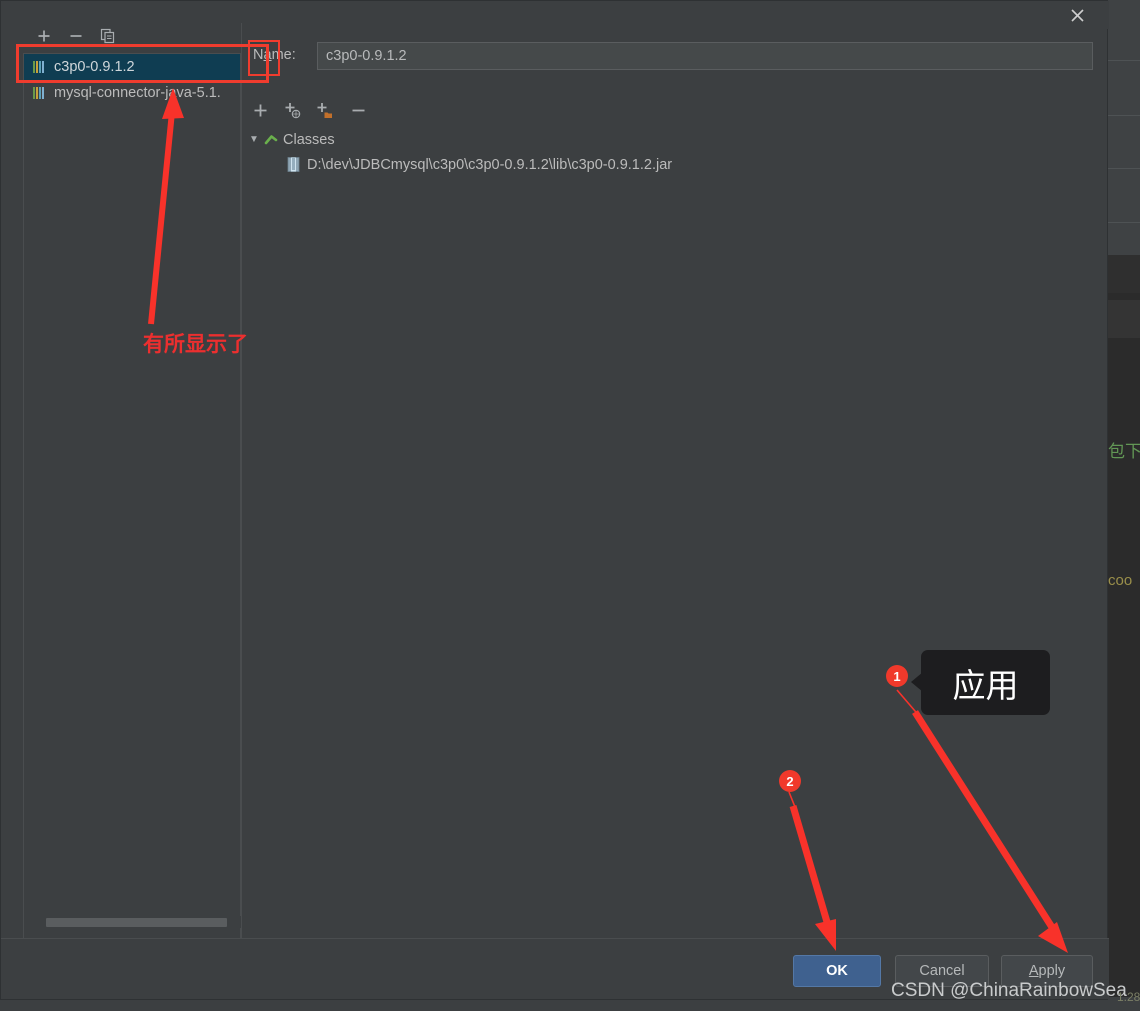 The height and width of the screenshot is (1011, 1140). Describe the element at coordinates (1009, 990) in the screenshot. I see `watermark: CSDN @ChinaRainbowSea` at that location.